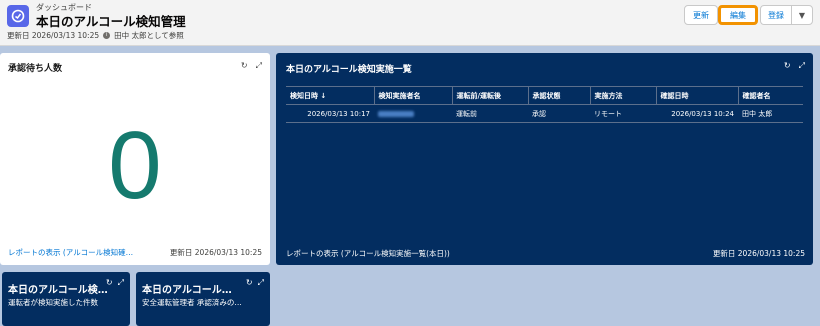 The image size is (820, 326). Describe the element at coordinates (490, 95) in the screenshot. I see `column-header: 運転前/運転後` at that location.